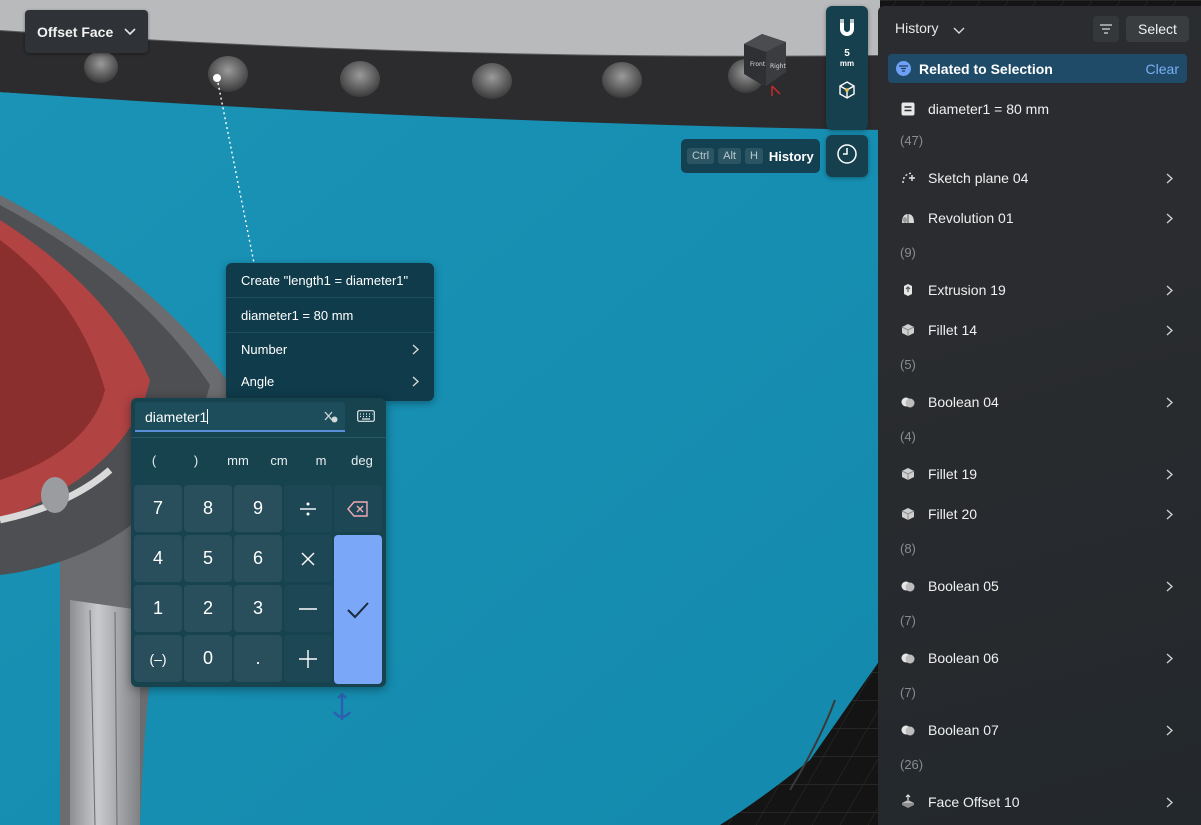  What do you see at coordinates (1039, 218) in the screenshot?
I see `history-item: Revolution 01` at bounding box center [1039, 218].